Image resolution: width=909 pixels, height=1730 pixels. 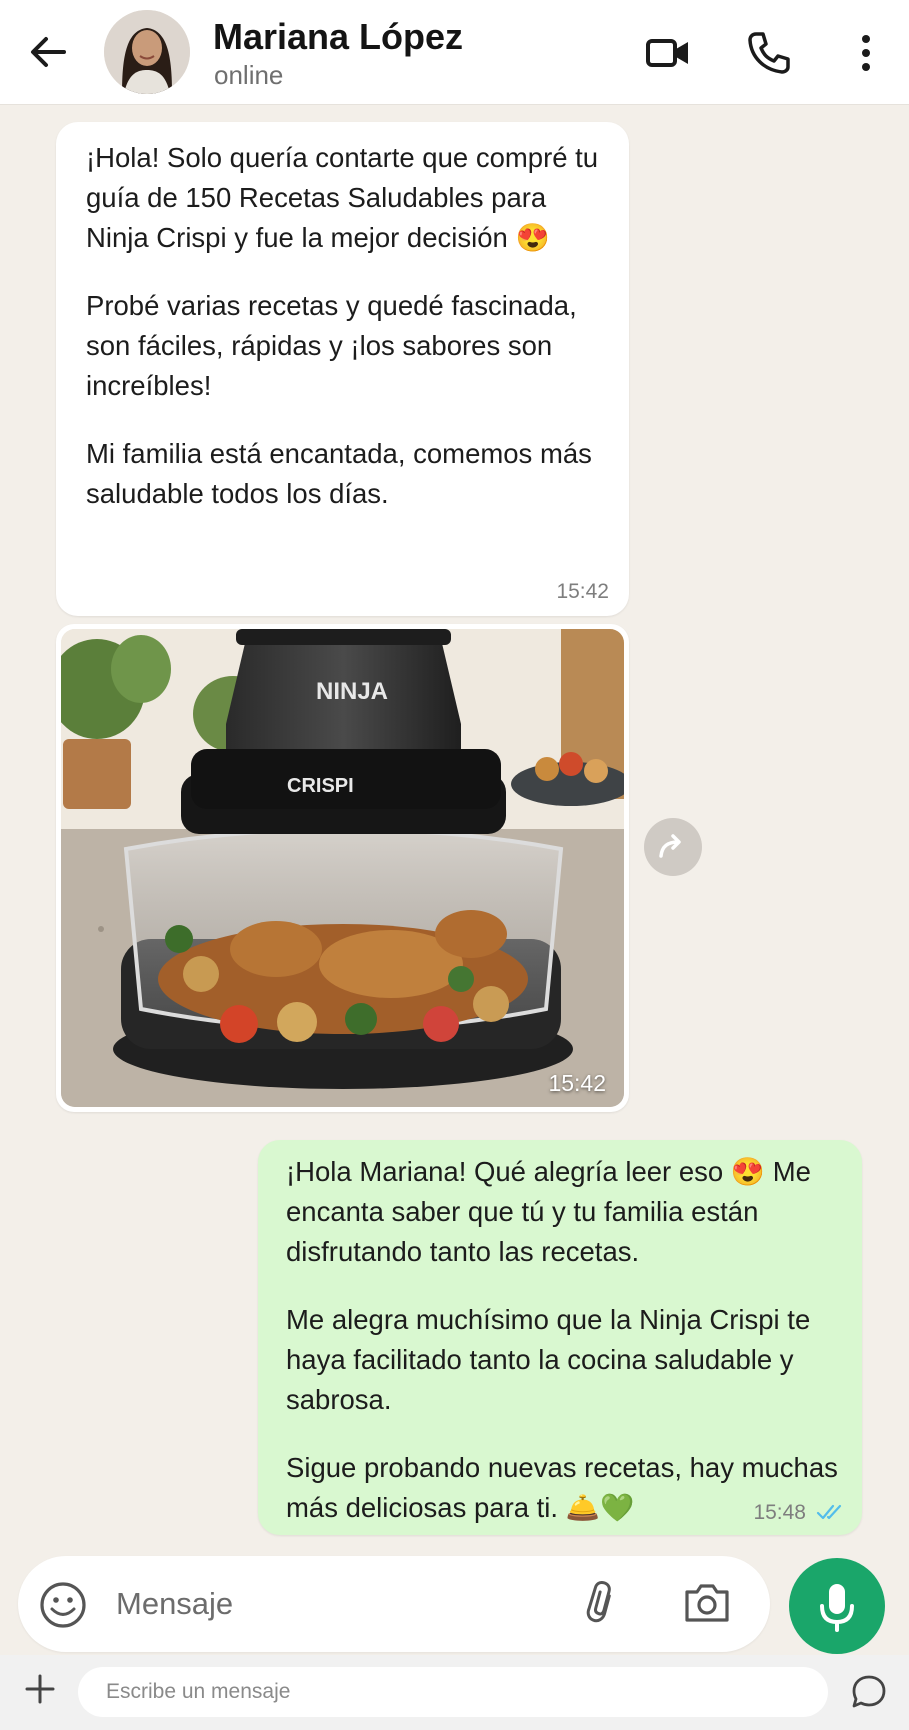 I want to click on double-check-icon, so click(x=829, y=1512).